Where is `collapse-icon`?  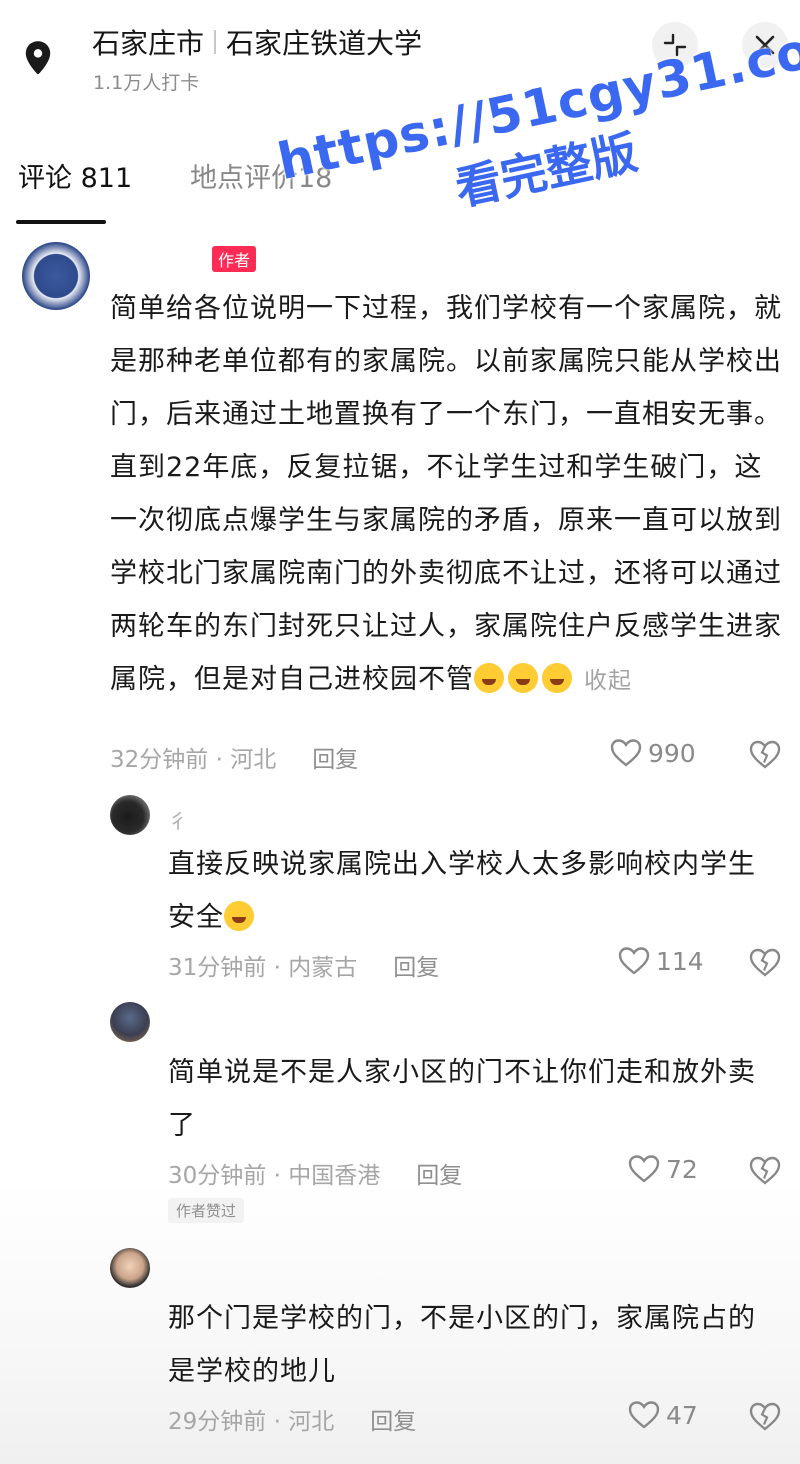
collapse-icon is located at coordinates (675, 45).